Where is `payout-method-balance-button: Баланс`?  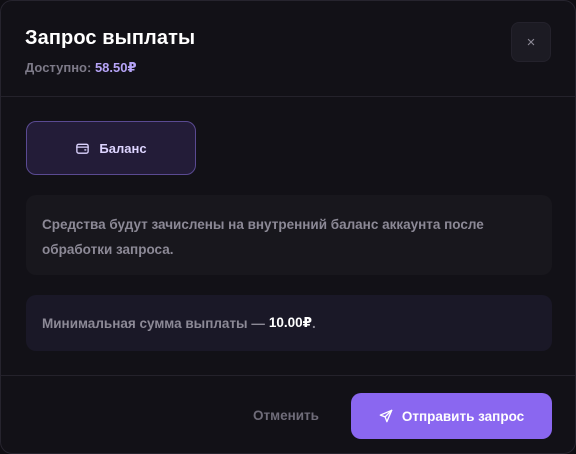
payout-method-balance-button: Баланс is located at coordinates (111, 148).